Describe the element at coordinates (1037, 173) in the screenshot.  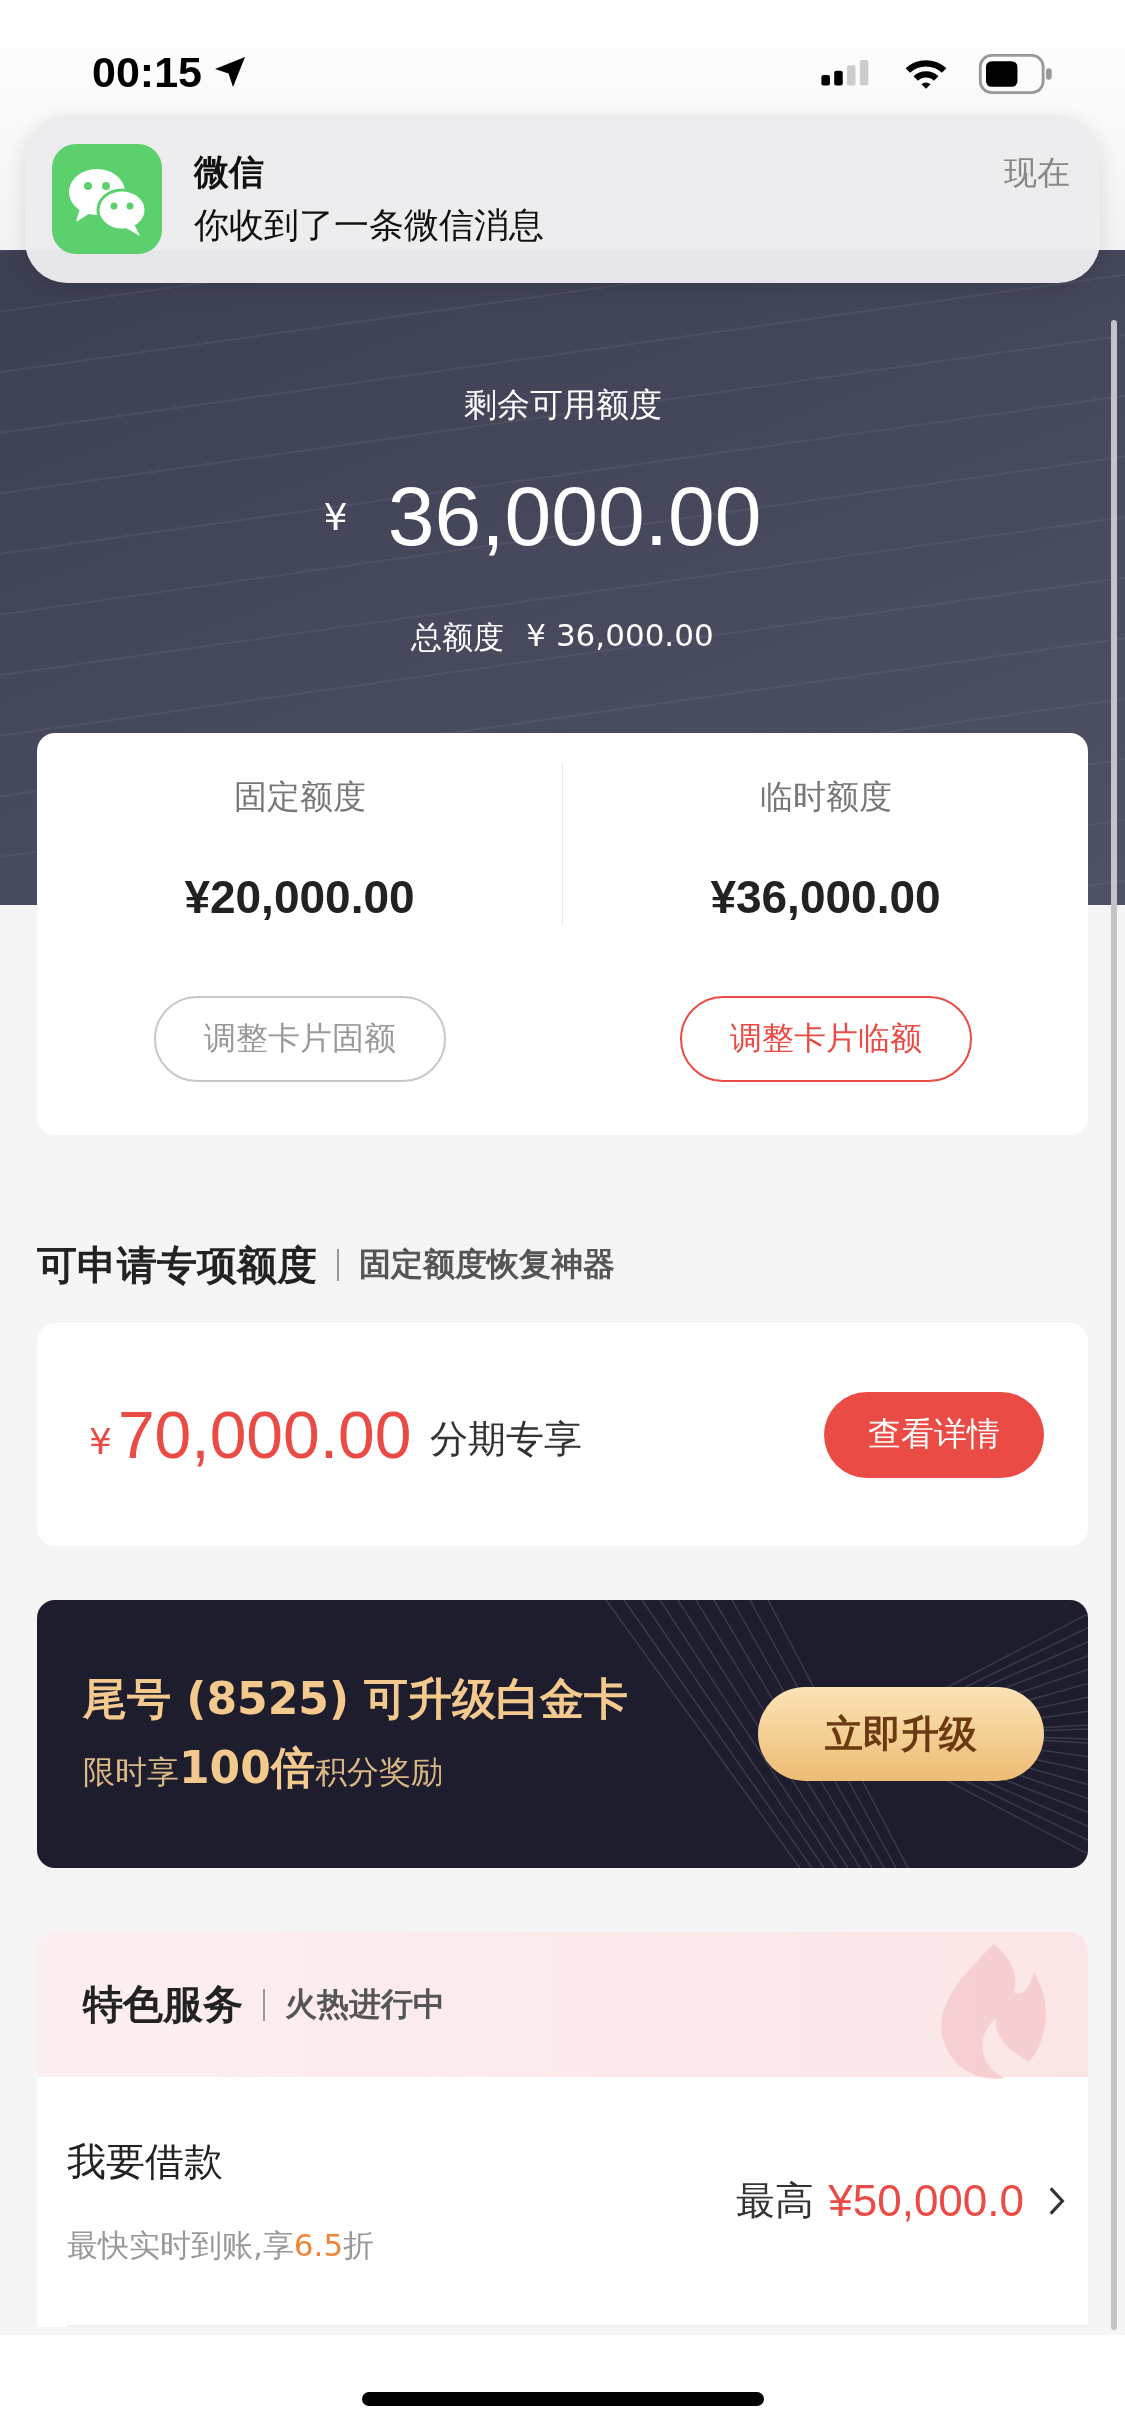
I see `notification-time: 现在` at that location.